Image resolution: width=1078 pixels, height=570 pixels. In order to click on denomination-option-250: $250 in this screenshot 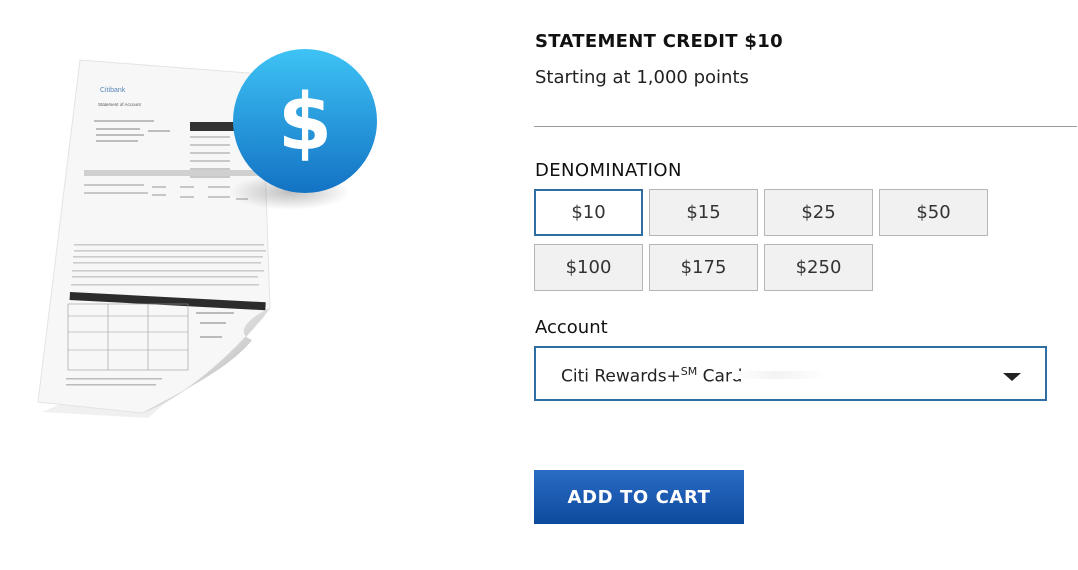, I will do `click(818, 267)`.